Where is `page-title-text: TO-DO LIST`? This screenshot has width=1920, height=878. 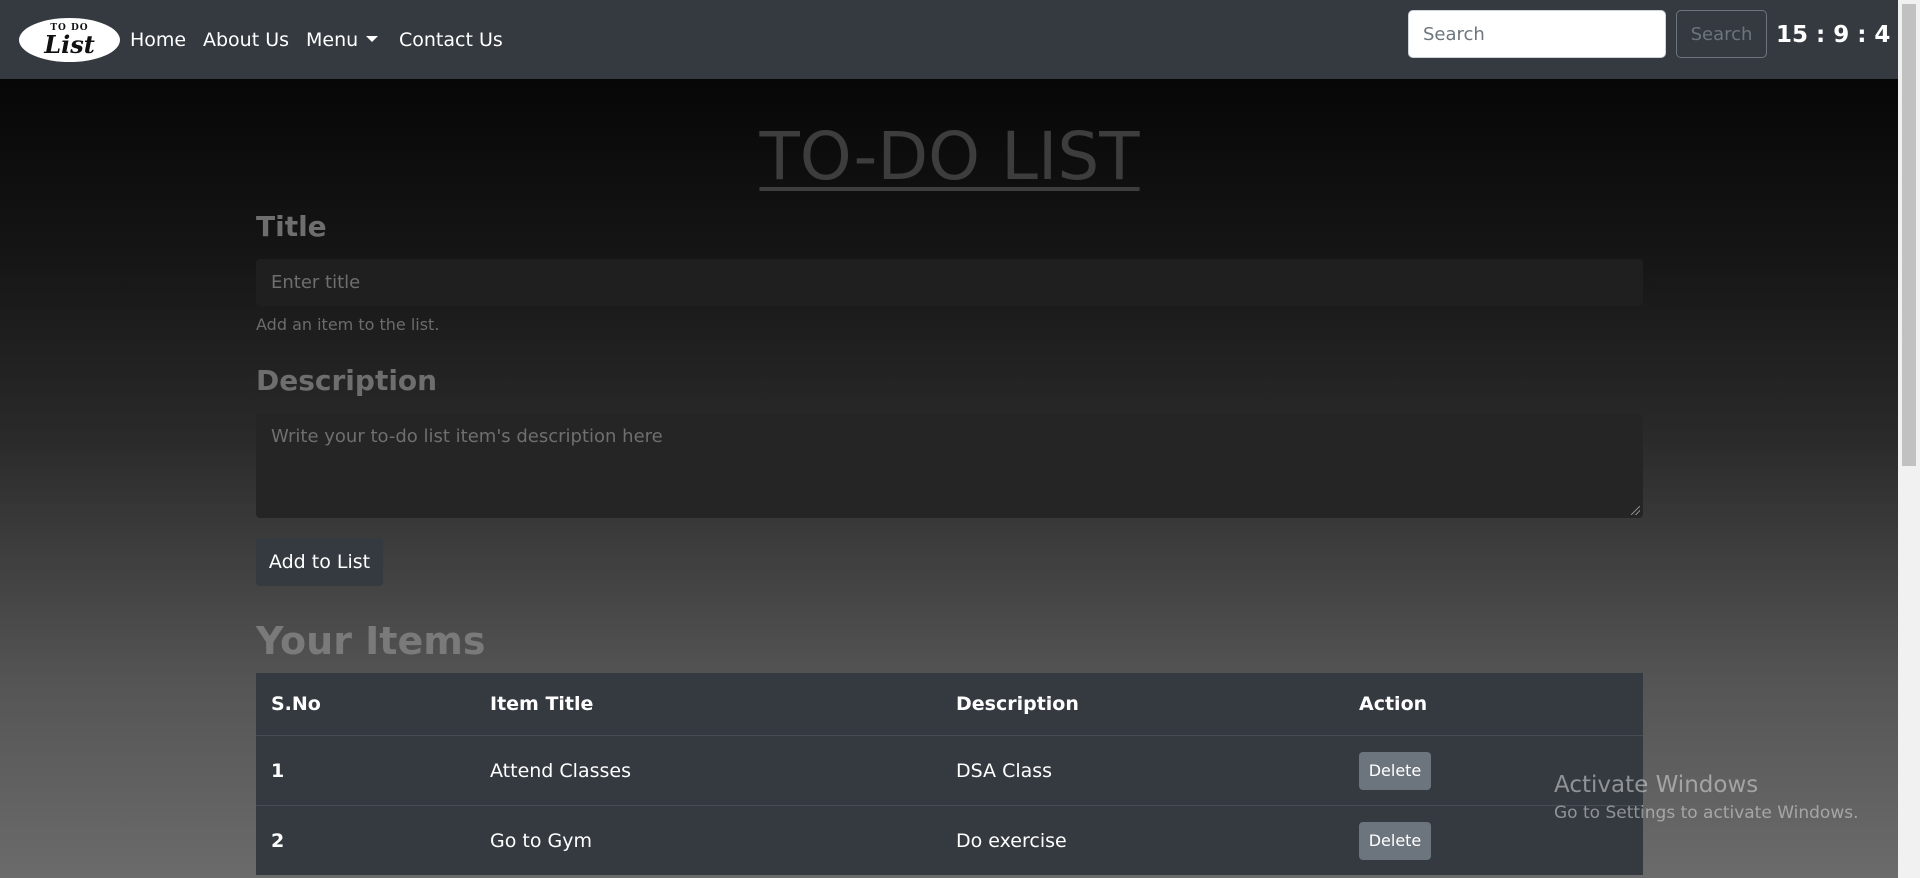
page-title-text: TO-DO LIST is located at coordinates (949, 156).